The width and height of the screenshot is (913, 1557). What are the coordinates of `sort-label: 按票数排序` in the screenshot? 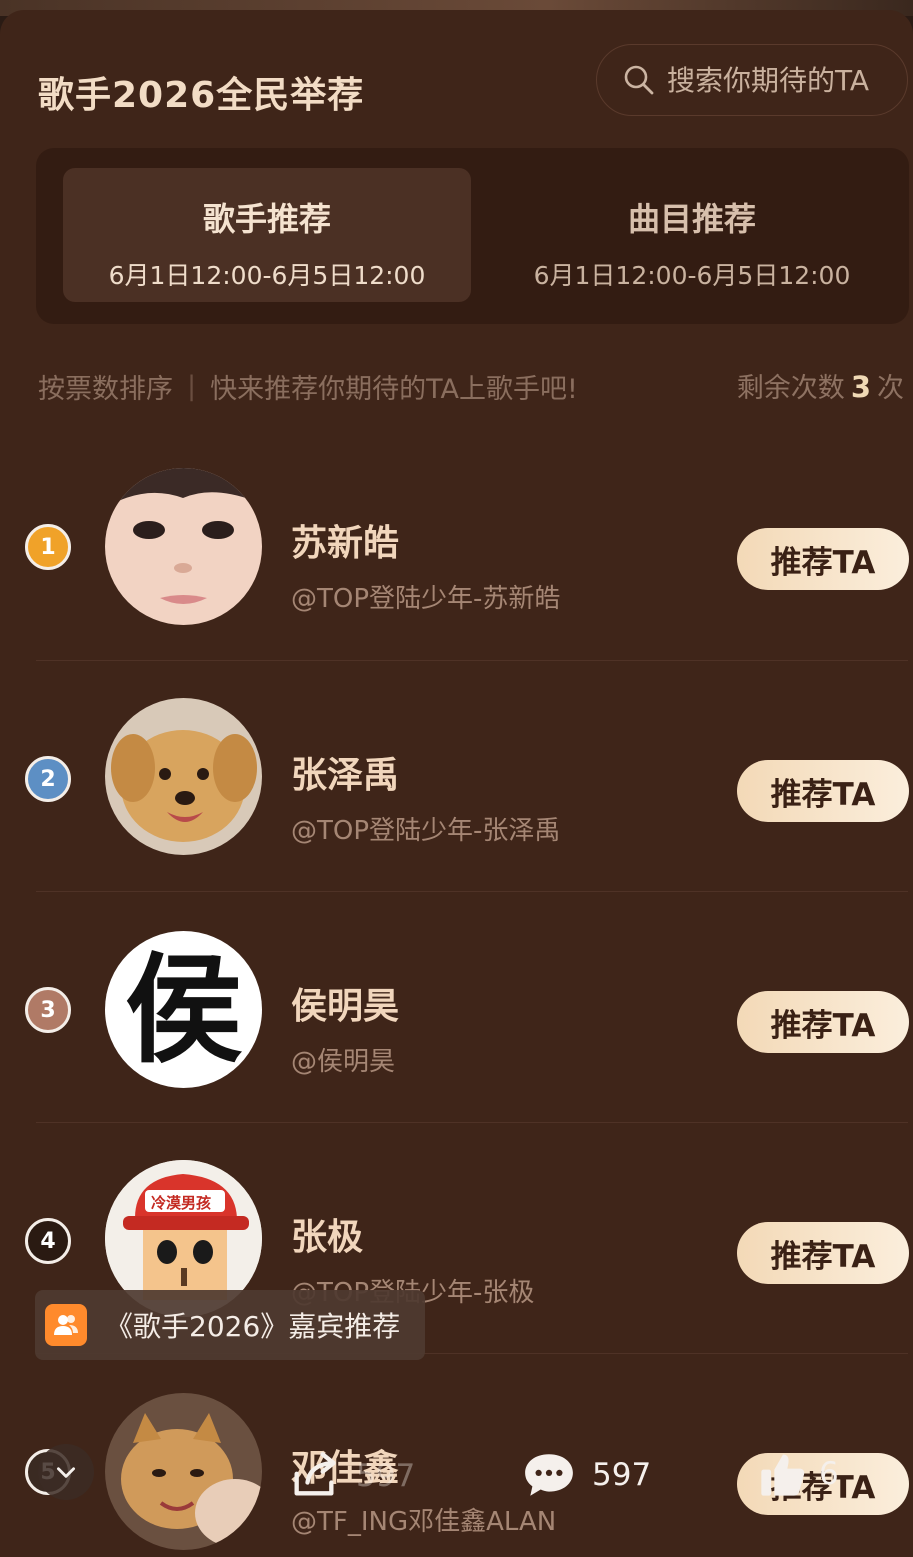 It's located at (105, 386).